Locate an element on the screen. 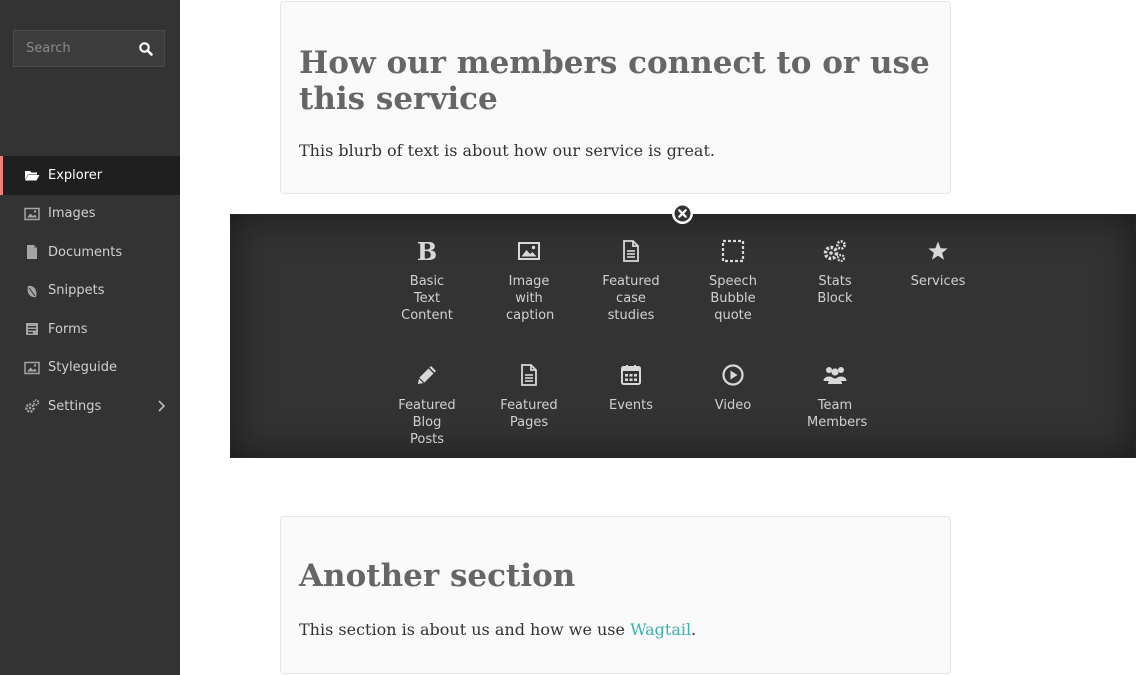  chevron-right-icon is located at coordinates (162, 406).